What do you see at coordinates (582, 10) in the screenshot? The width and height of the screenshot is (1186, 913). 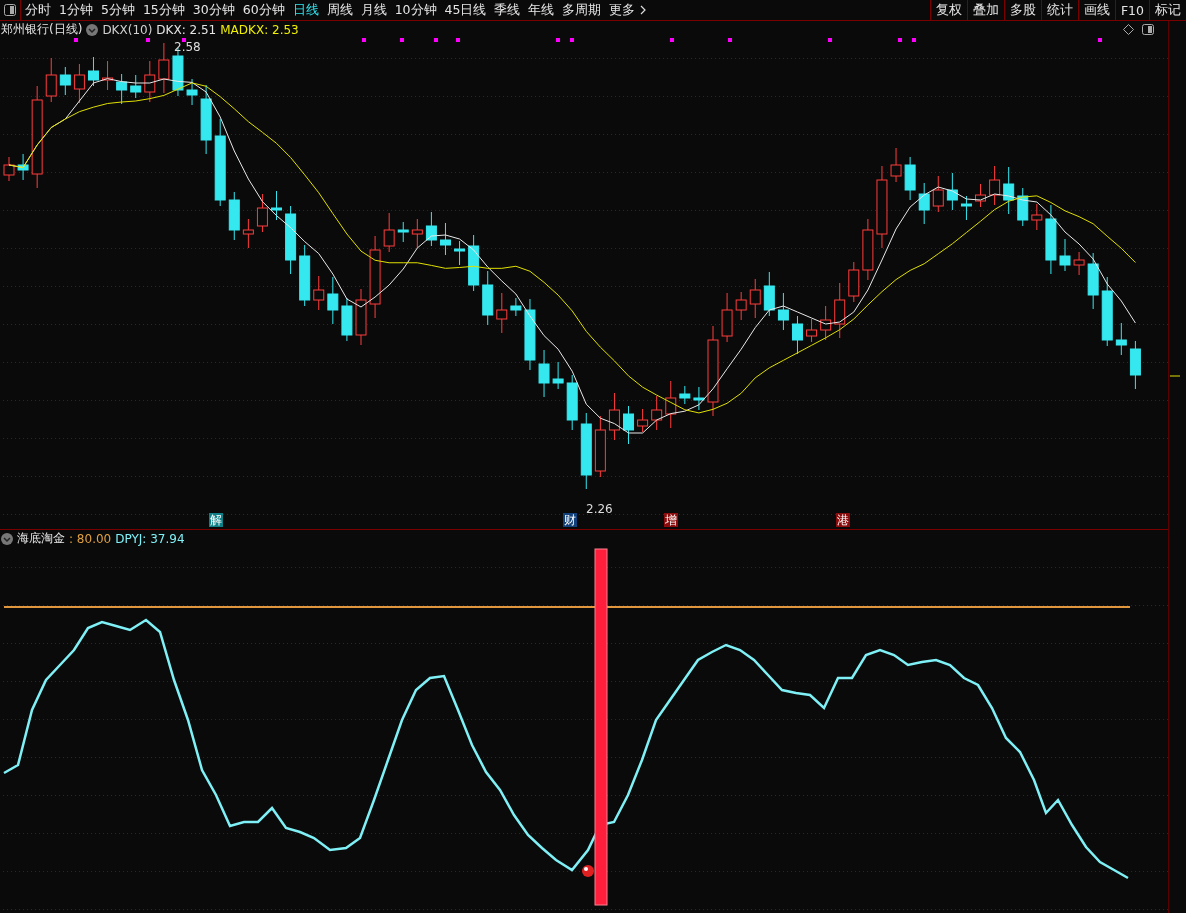 I see `period-tab: 多周期` at bounding box center [582, 10].